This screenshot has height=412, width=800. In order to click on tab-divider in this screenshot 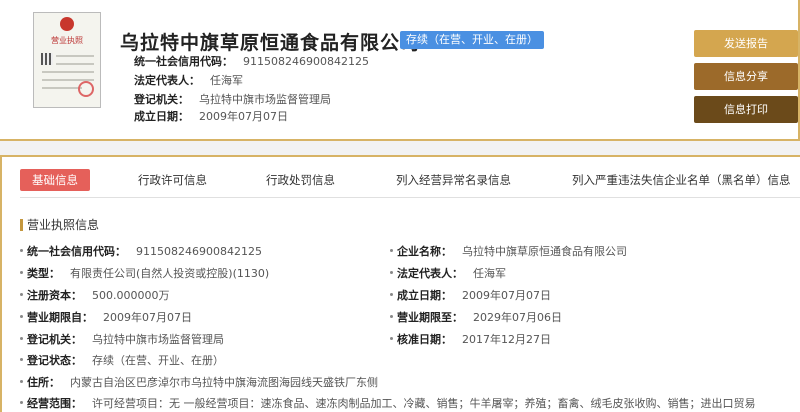, I will do `click(410, 197)`.